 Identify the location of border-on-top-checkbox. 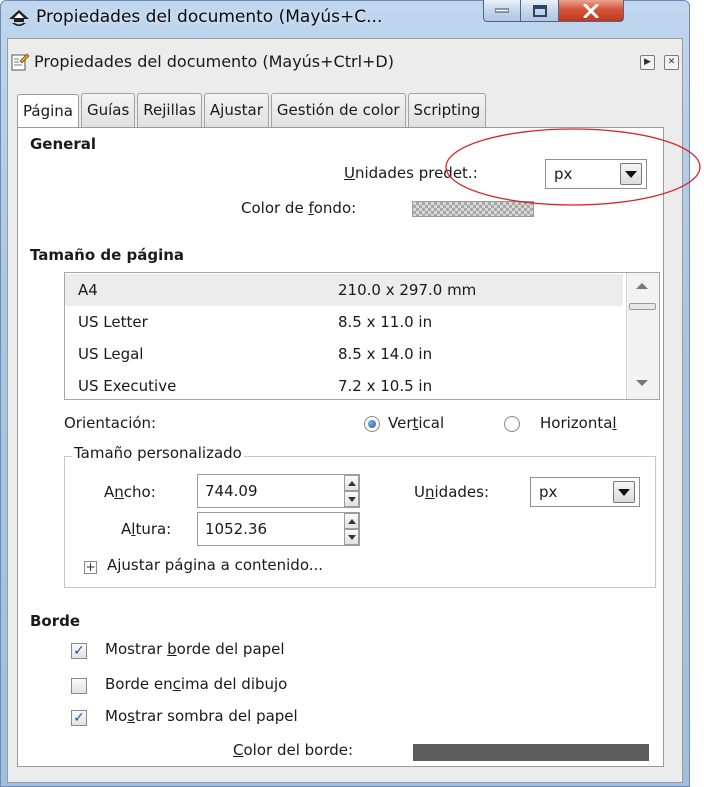
(79, 686).